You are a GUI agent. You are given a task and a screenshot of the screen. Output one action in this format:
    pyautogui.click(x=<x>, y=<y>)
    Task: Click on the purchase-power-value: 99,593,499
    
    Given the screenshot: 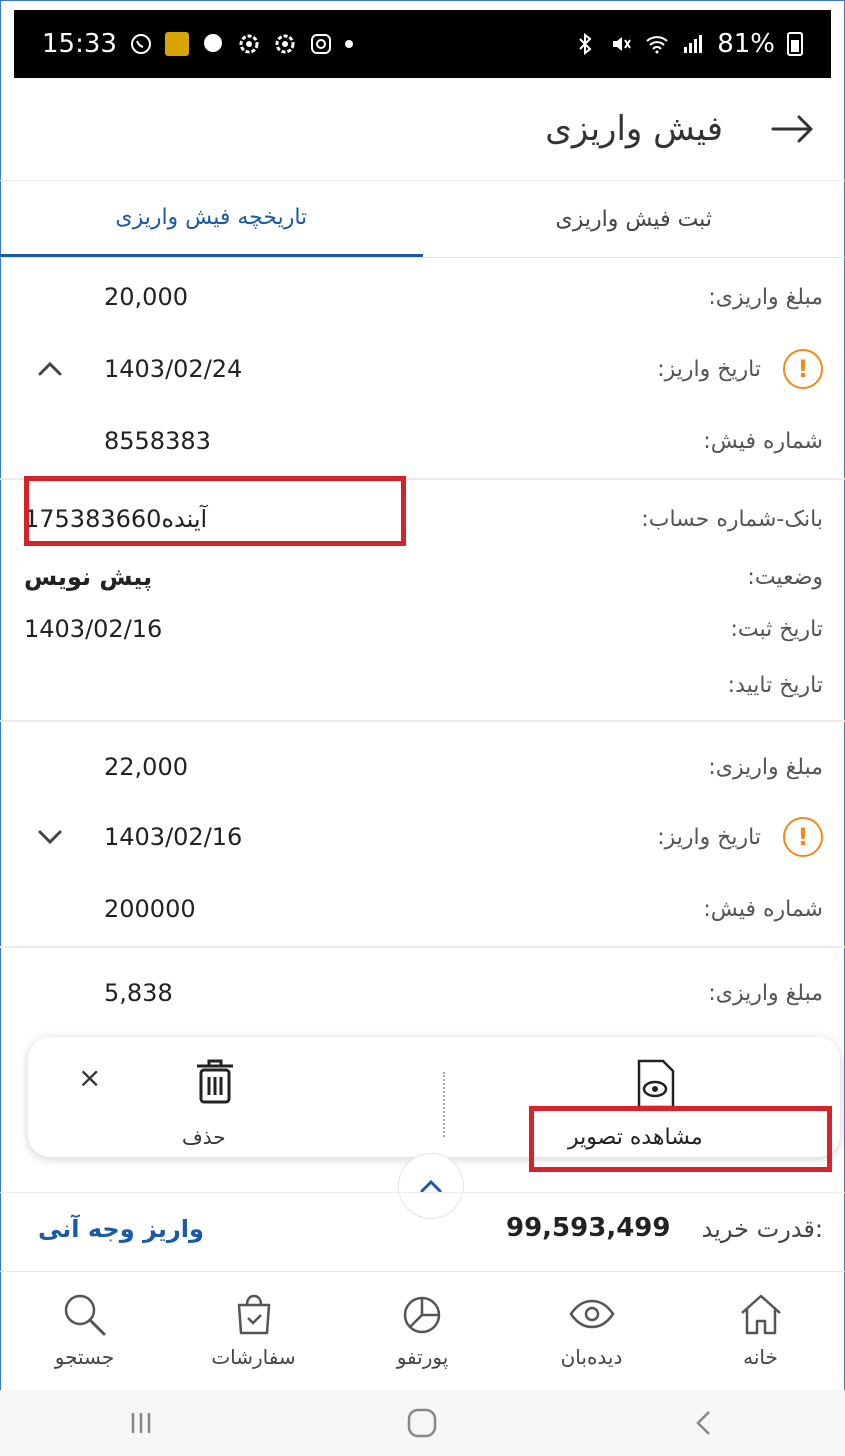 What is the action you would take?
    pyautogui.click(x=588, y=1228)
    